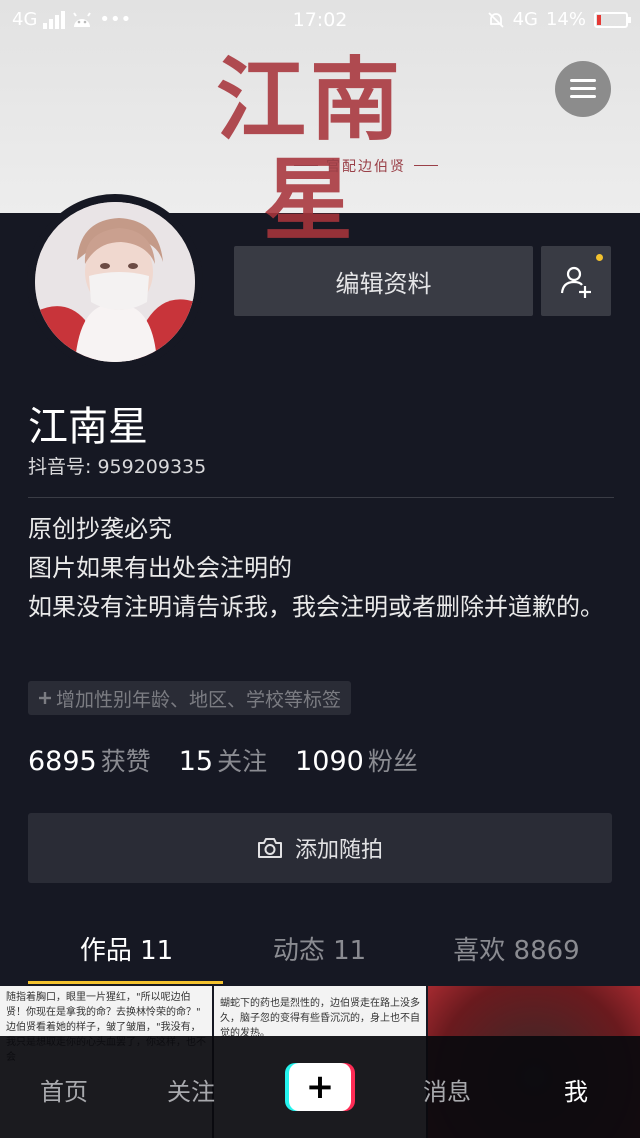 The width and height of the screenshot is (640, 1138). What do you see at coordinates (310, 150) in the screenshot?
I see `banner-logo-title: 江南星` at bounding box center [310, 150].